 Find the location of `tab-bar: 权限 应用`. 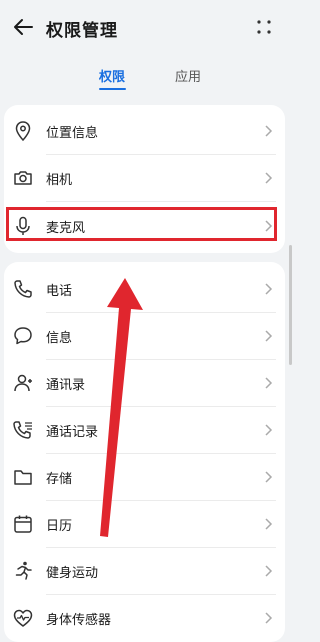

tab-bar: 权限 应用 is located at coordinates (147, 77).